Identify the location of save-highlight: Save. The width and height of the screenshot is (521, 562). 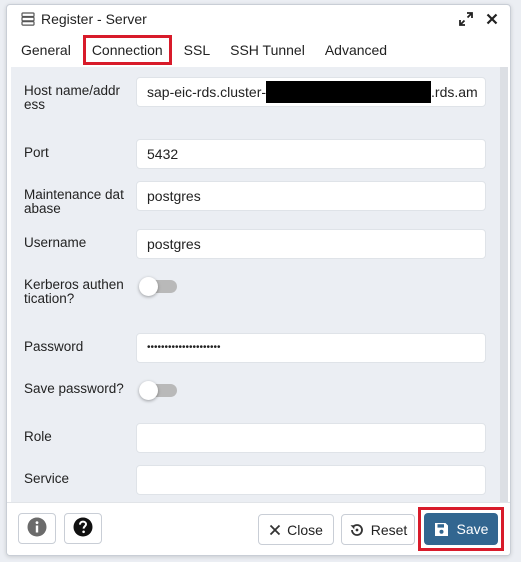
(461, 529).